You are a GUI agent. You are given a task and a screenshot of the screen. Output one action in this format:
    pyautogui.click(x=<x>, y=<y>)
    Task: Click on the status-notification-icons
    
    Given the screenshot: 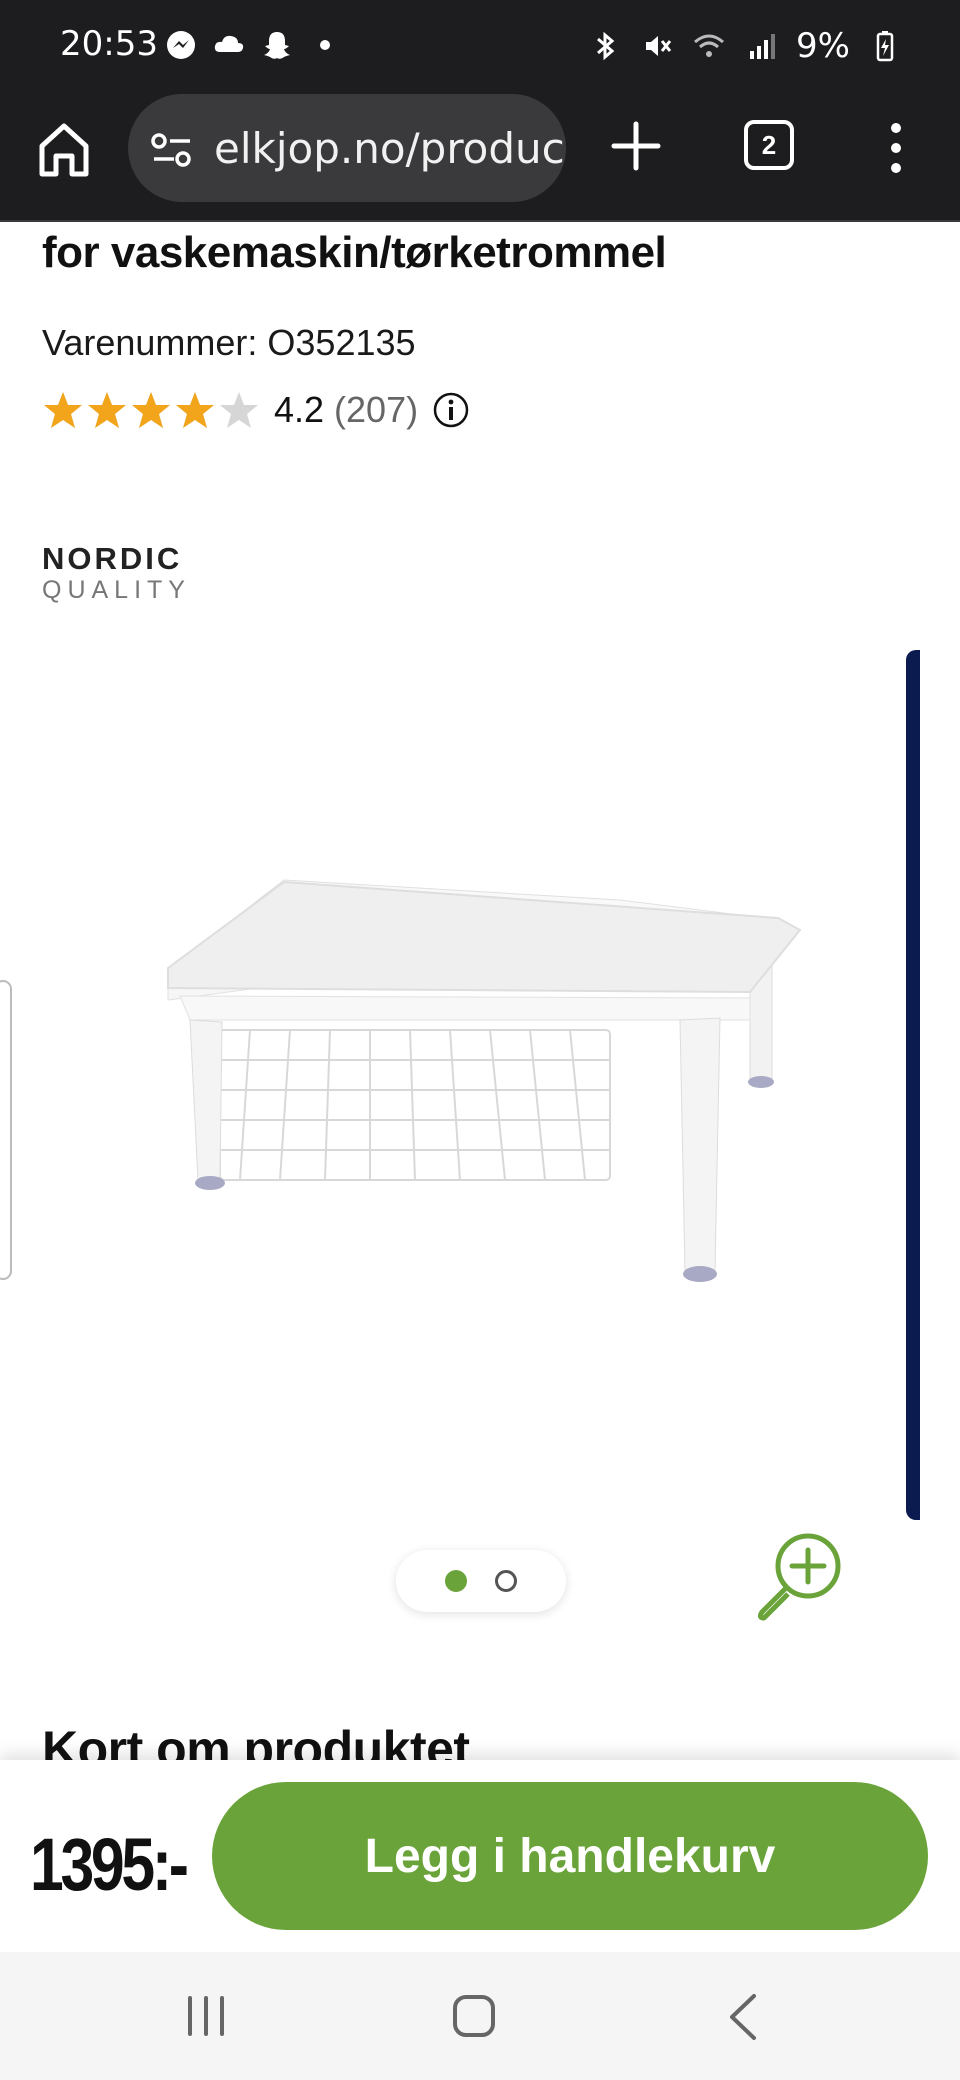 What is the action you would take?
    pyautogui.click(x=253, y=45)
    